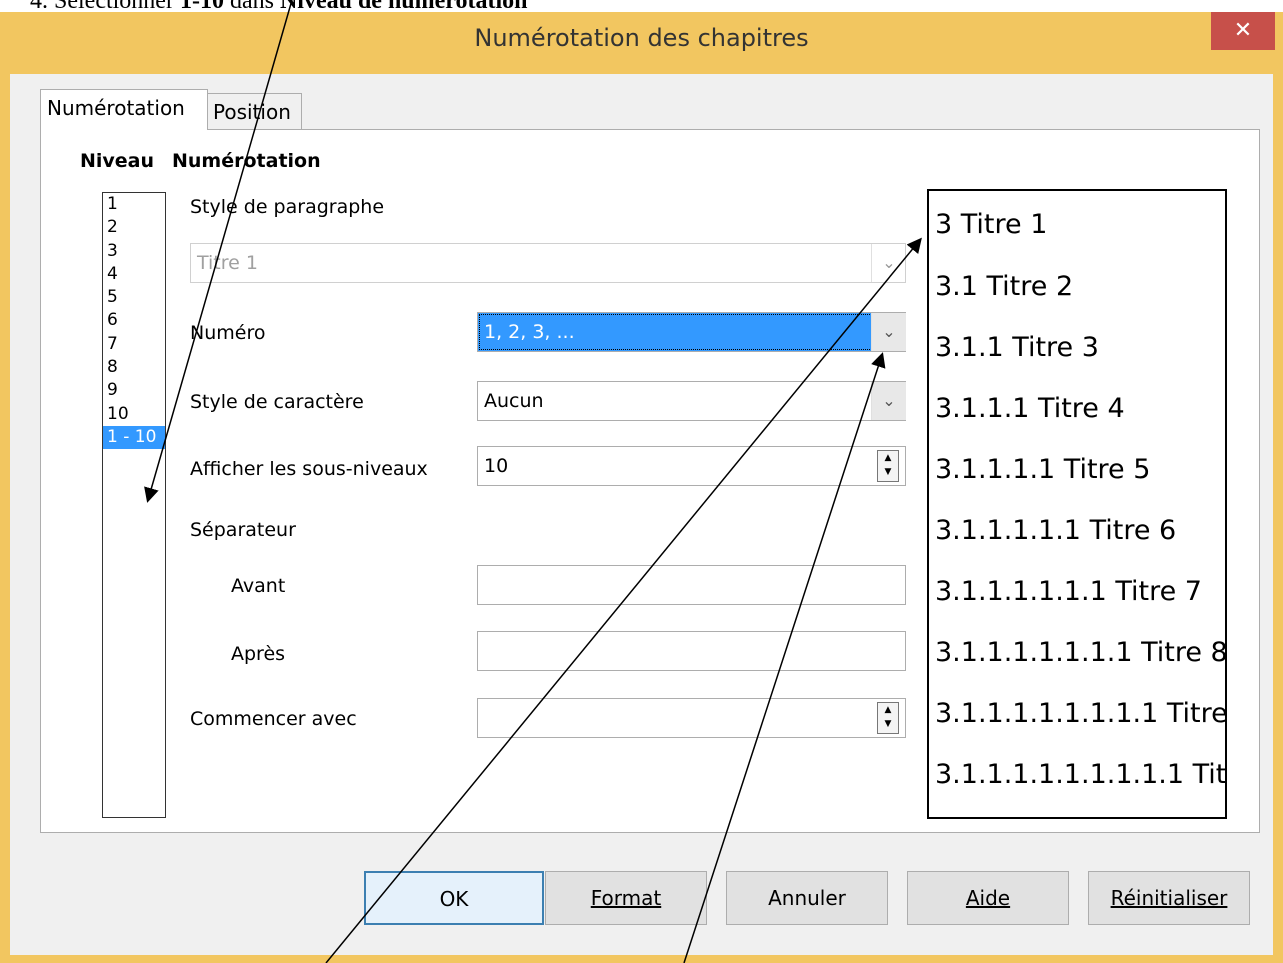  I want to click on format-button-label: Format, so click(626, 898).